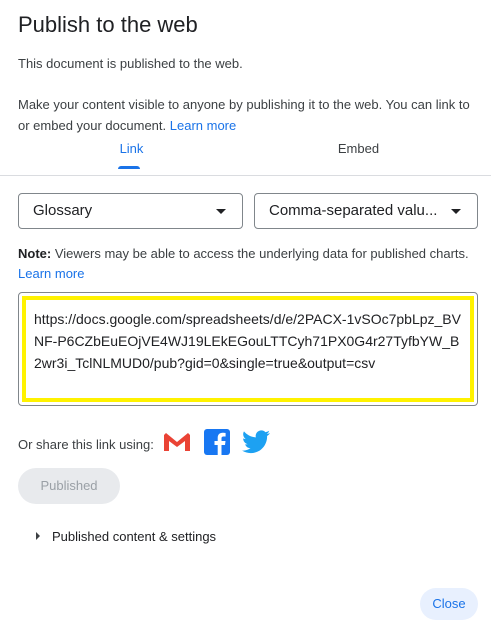 The height and width of the screenshot is (636, 491). What do you see at coordinates (358, 148) in the screenshot?
I see `tab-embed-label: Embed` at bounding box center [358, 148].